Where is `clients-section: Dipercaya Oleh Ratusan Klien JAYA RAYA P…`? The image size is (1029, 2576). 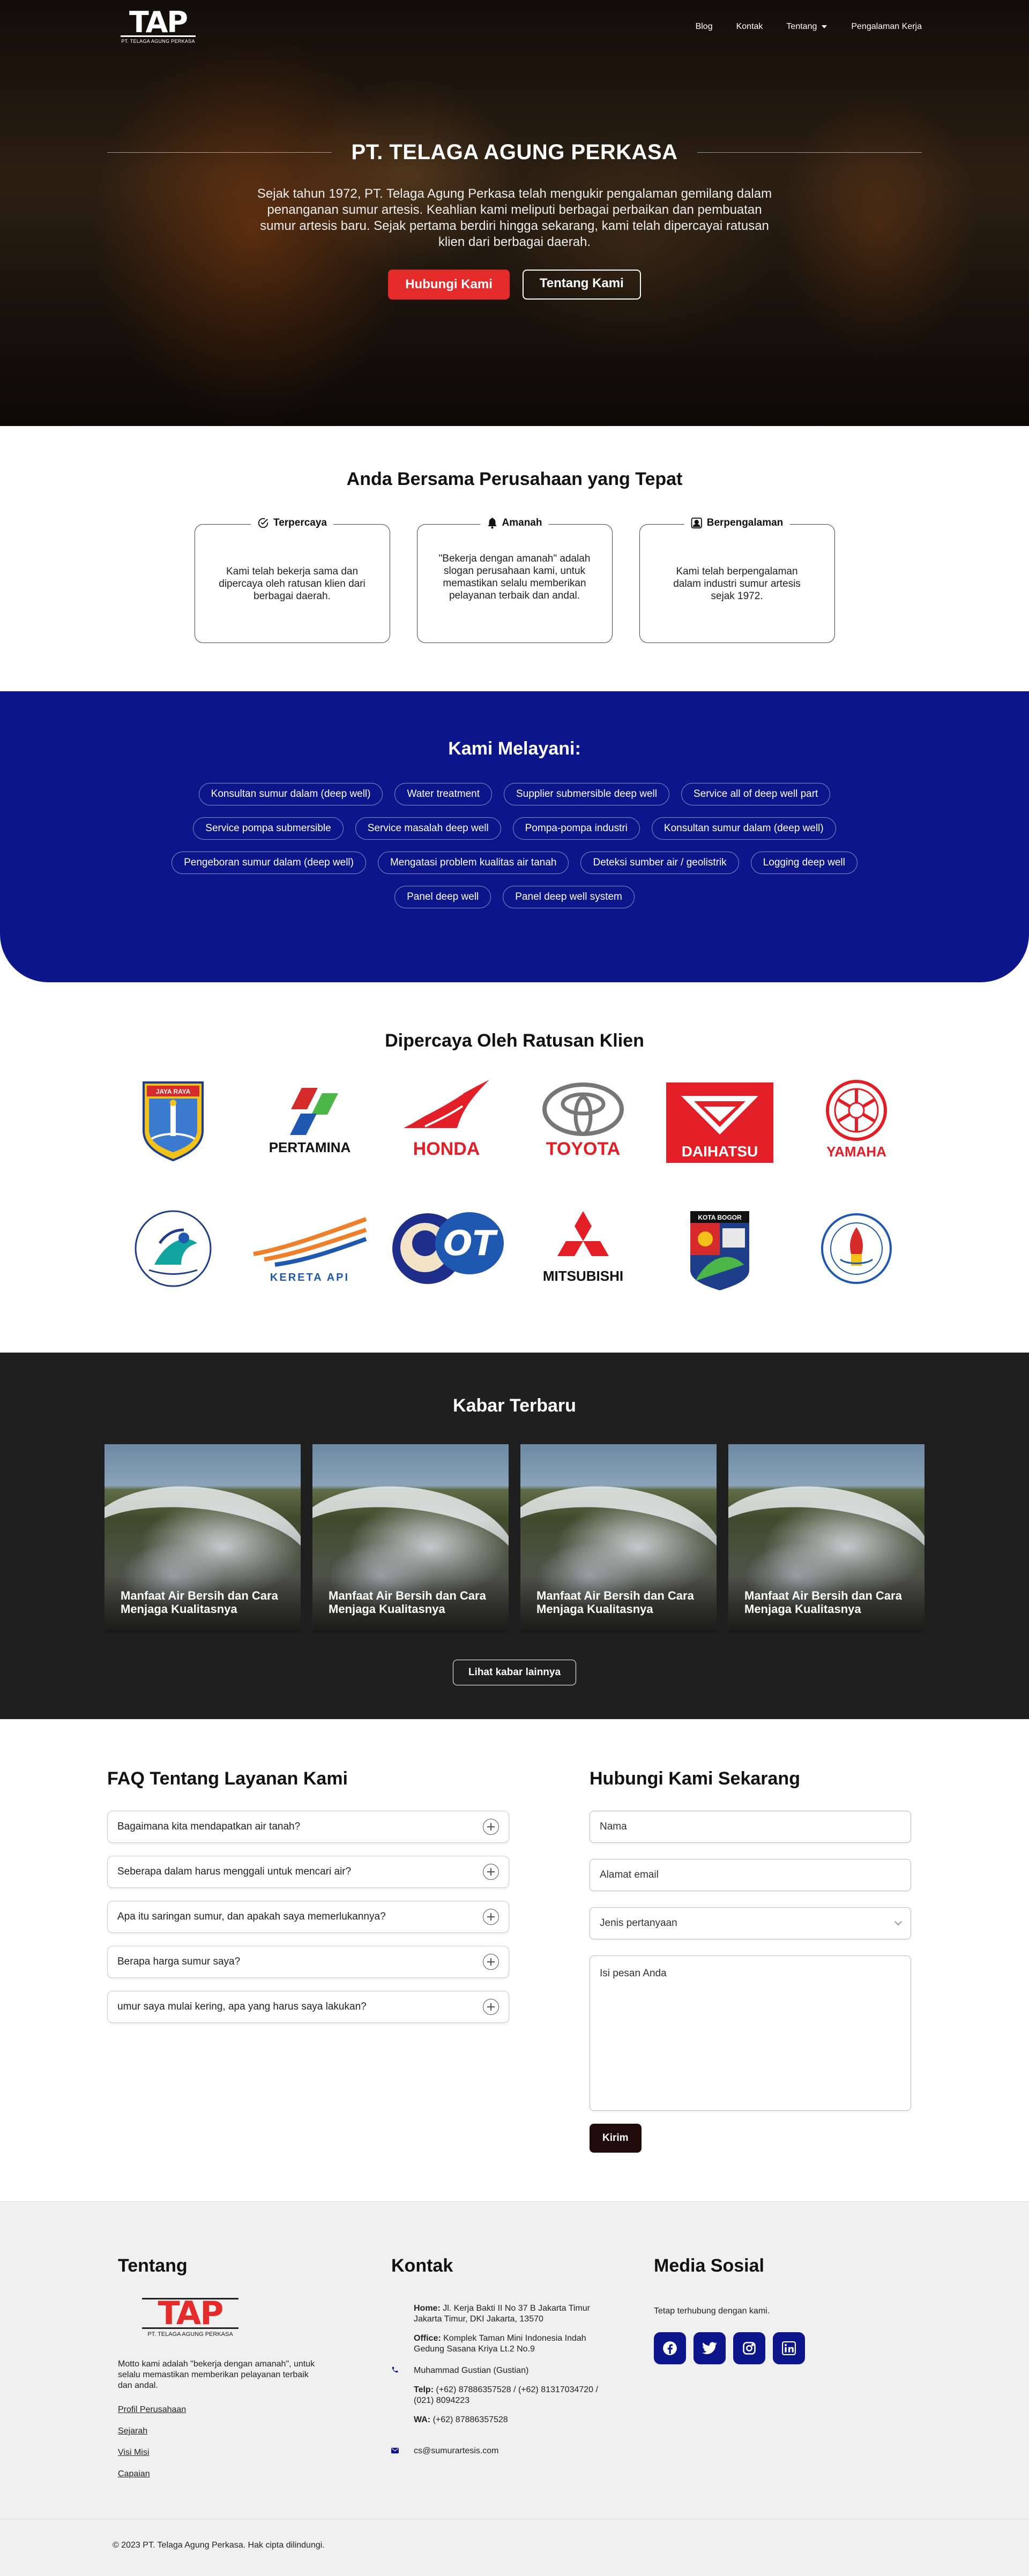
clients-section: Dipercaya Oleh Ratusan Klien JAYA RAYA P… is located at coordinates (514, 1168).